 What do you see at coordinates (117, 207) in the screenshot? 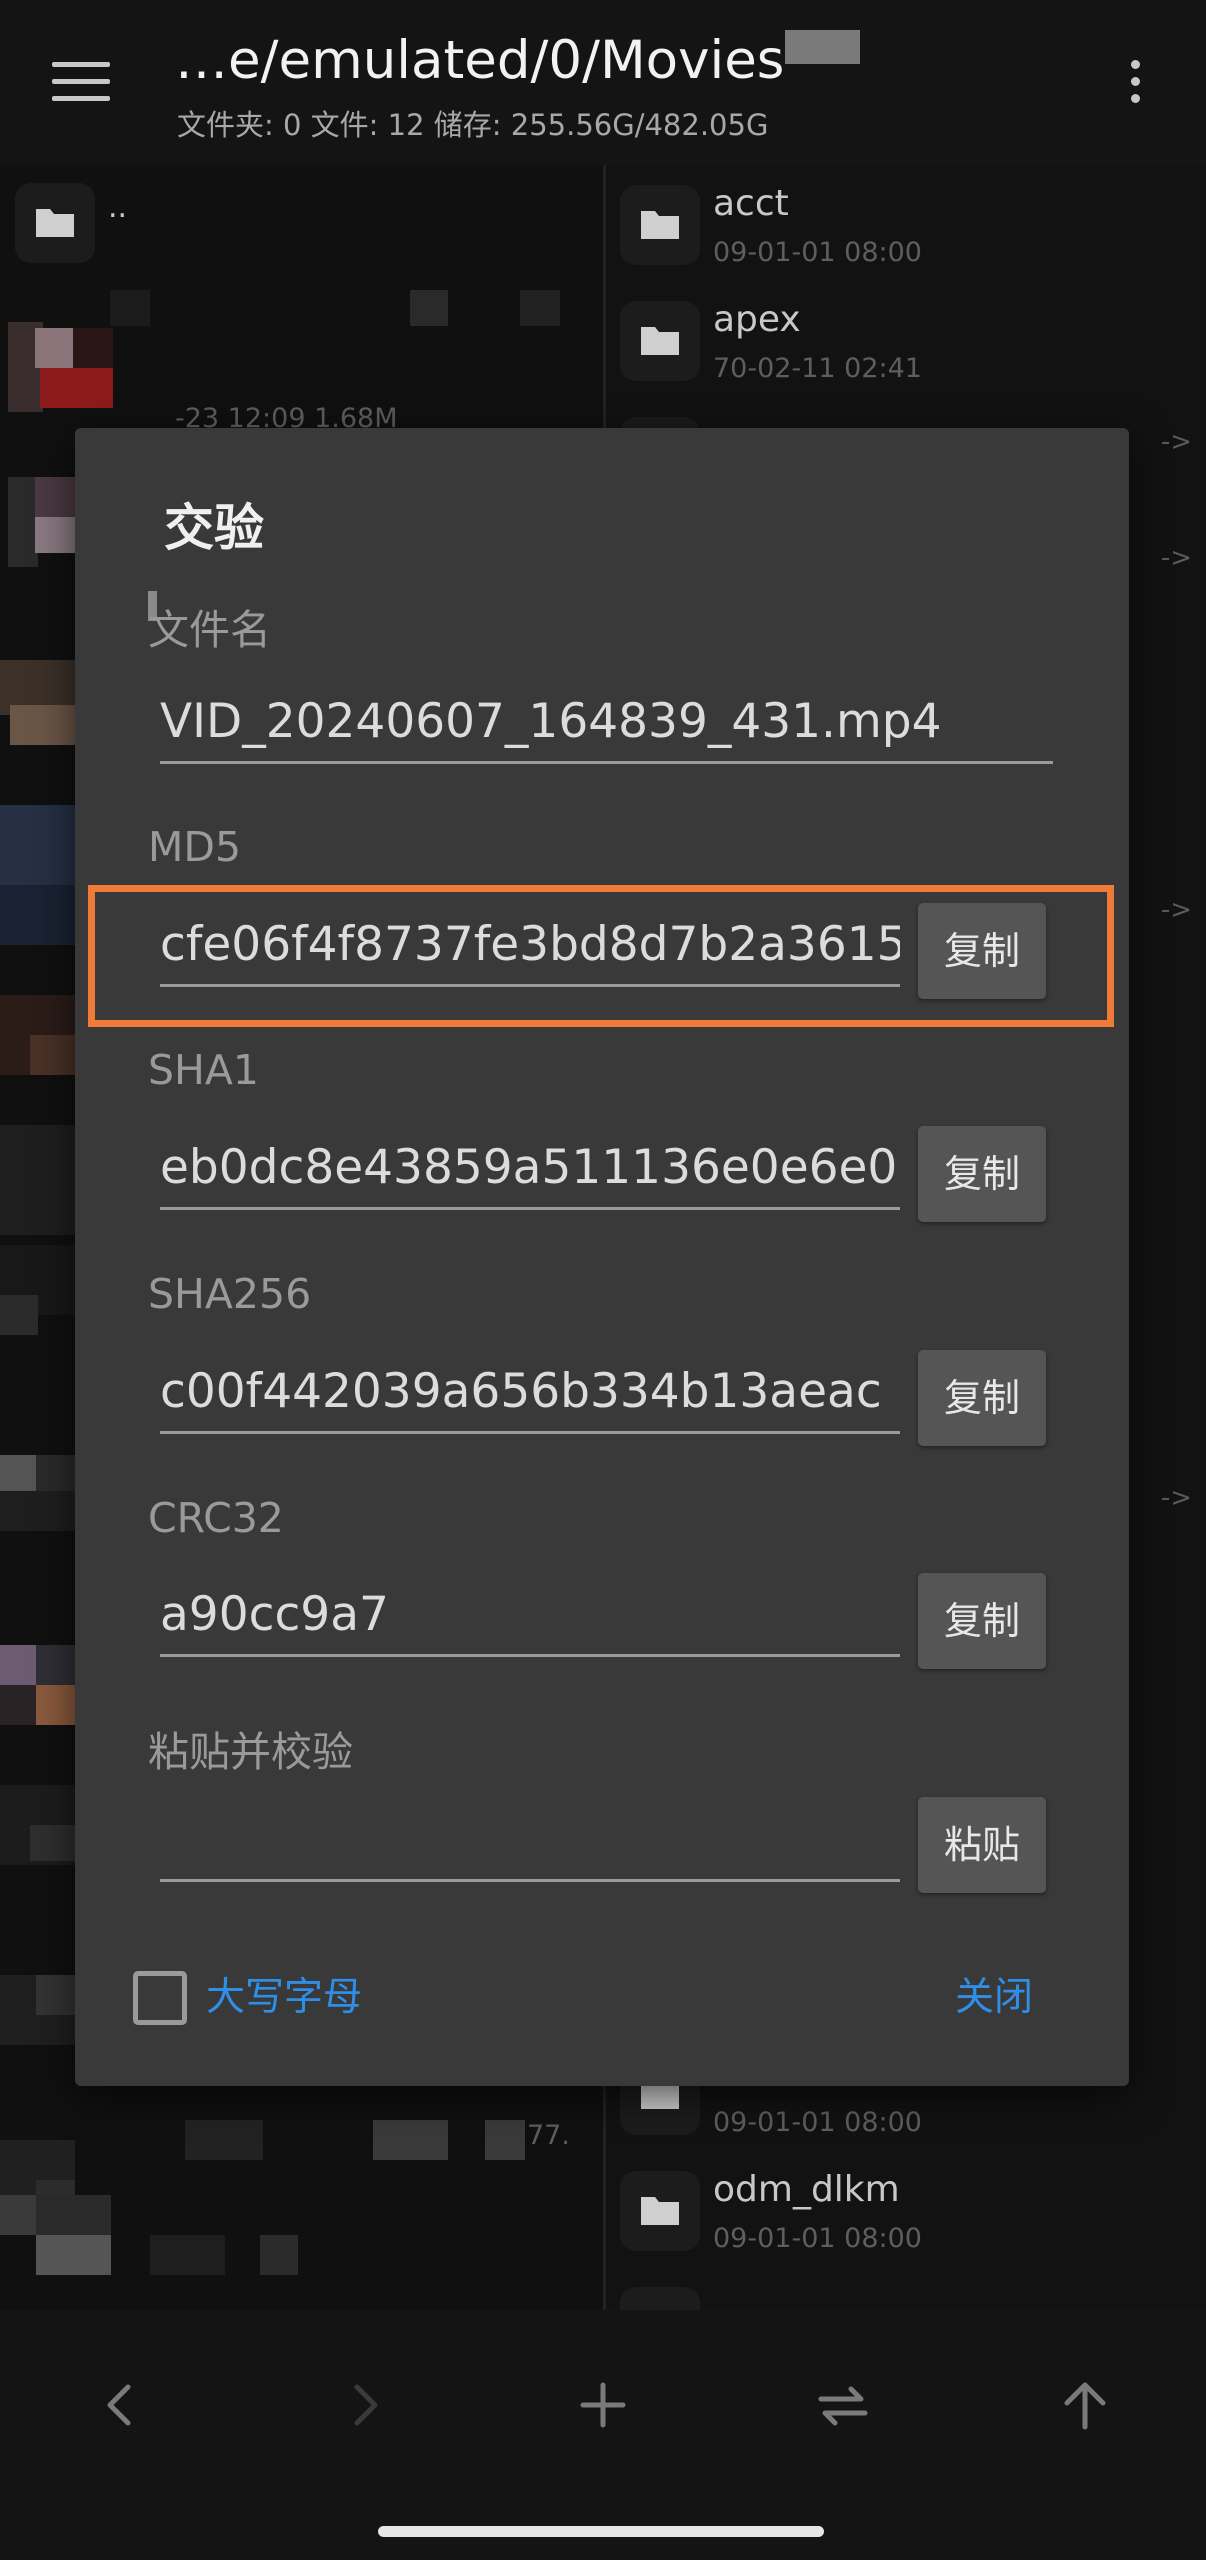
I see `parent-dir-label: ..` at bounding box center [117, 207].